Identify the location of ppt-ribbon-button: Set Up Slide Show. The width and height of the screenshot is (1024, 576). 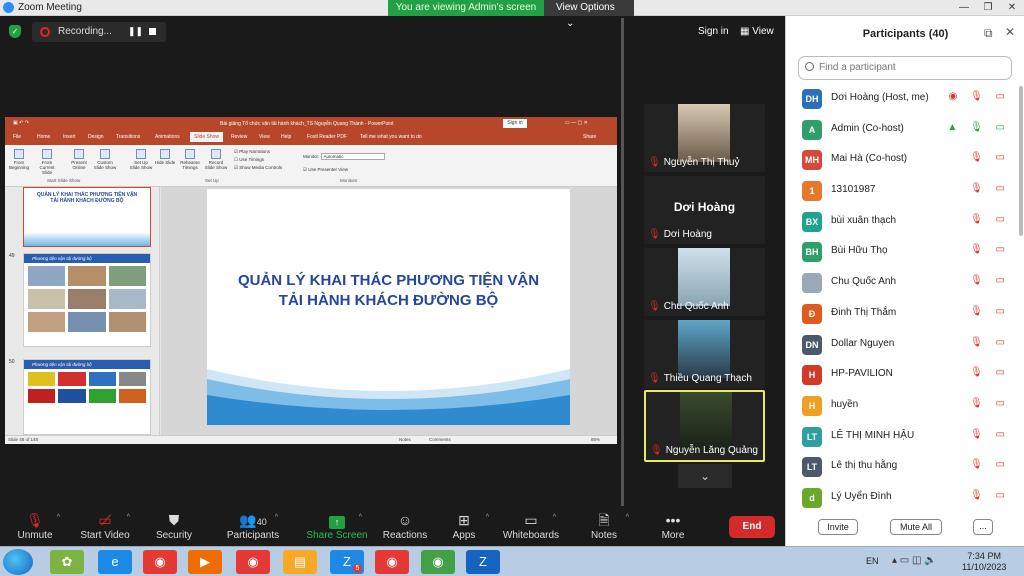
(141, 159).